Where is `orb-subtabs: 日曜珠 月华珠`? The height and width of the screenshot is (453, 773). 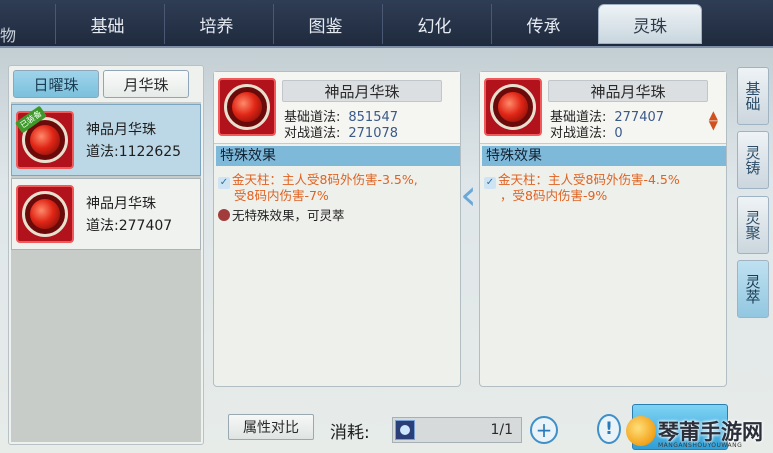
orb-subtabs: 日曜珠 月华珠 is located at coordinates (101, 84).